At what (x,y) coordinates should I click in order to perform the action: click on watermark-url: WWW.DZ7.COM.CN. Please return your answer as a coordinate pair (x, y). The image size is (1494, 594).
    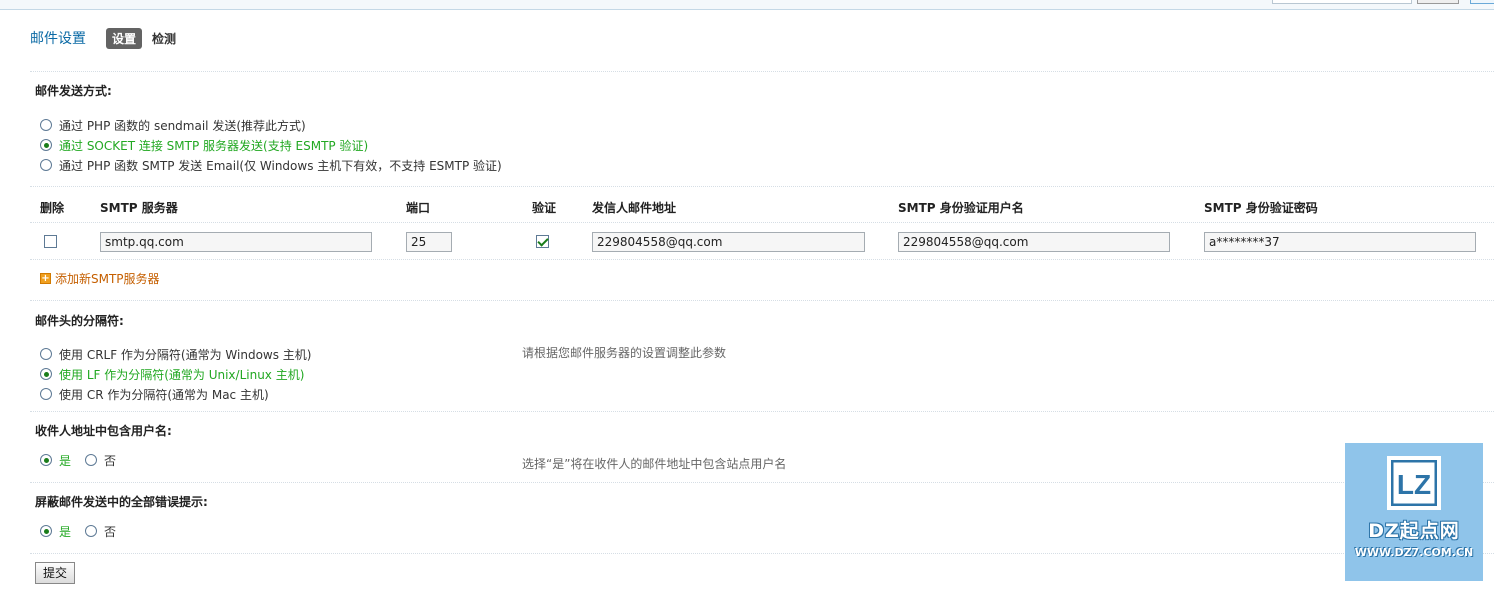
    Looking at the image, I should click on (1414, 552).